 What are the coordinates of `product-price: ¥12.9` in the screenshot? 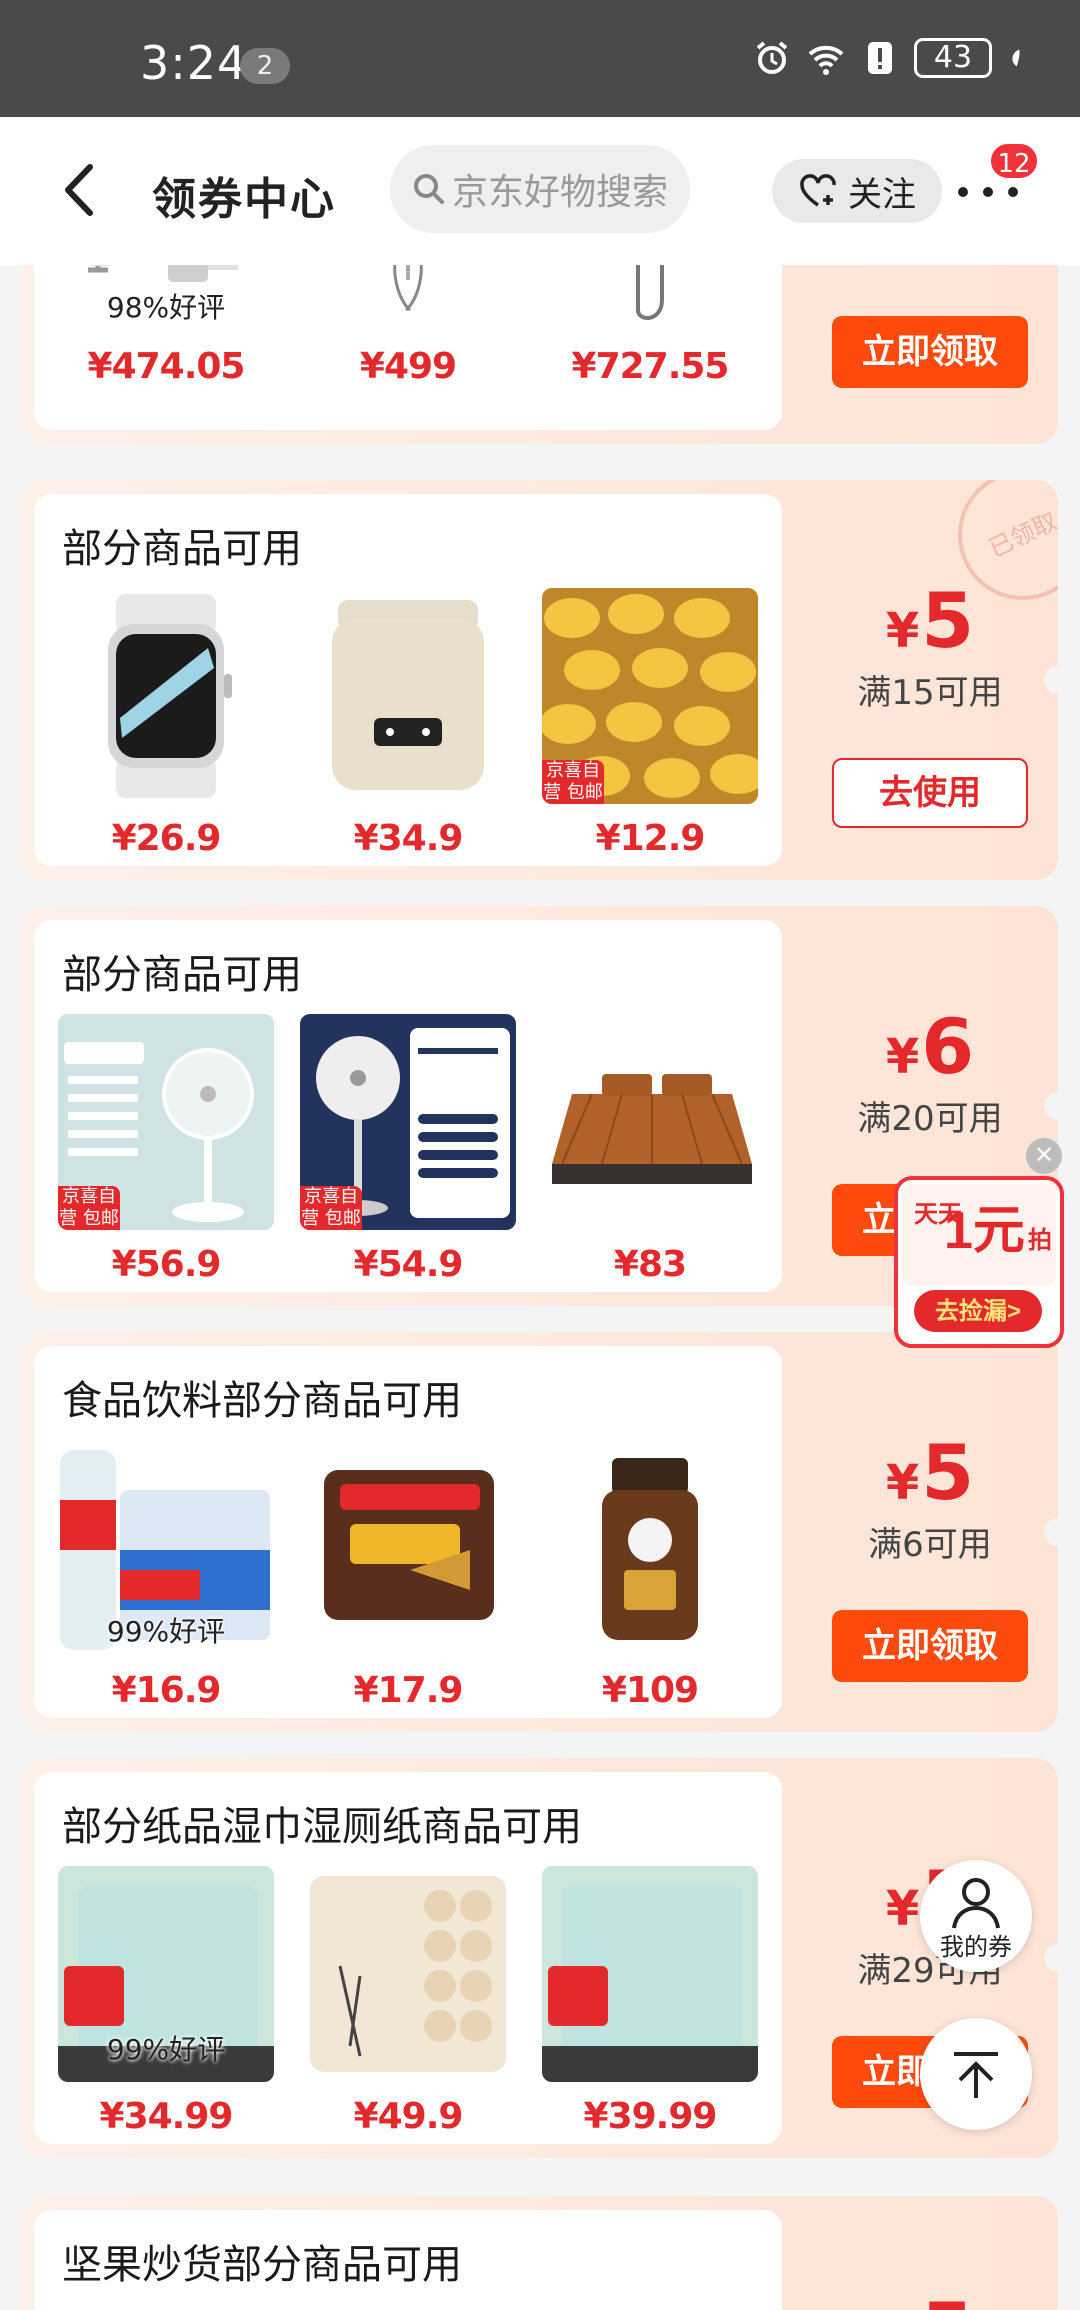 It's located at (650, 838).